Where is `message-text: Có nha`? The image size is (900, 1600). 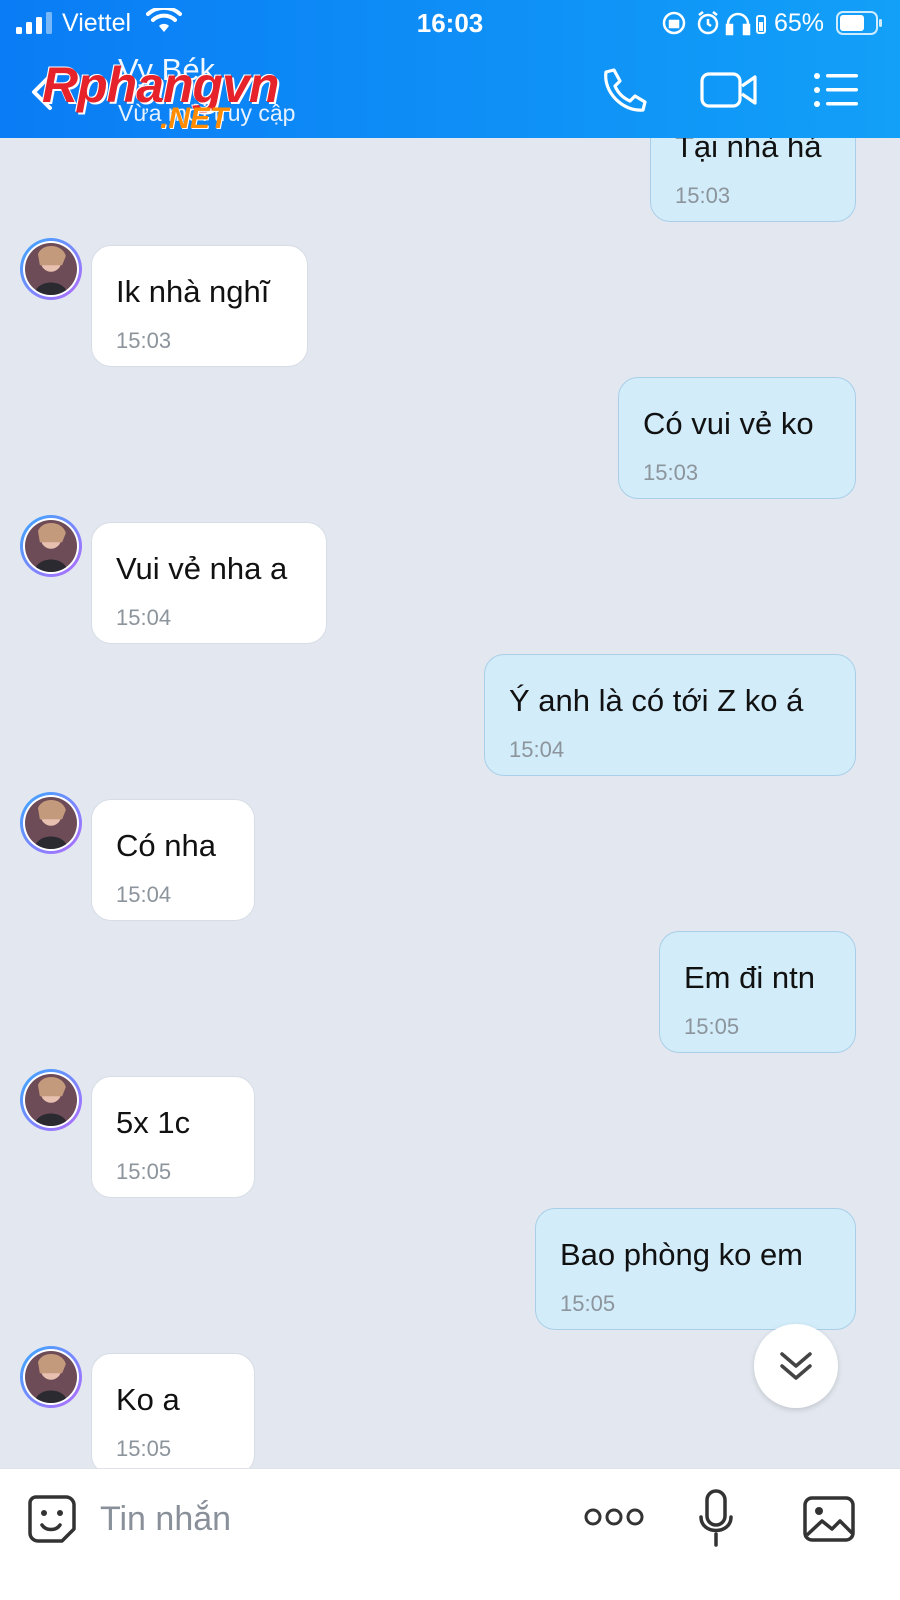 message-text: Có nha is located at coordinates (166, 845).